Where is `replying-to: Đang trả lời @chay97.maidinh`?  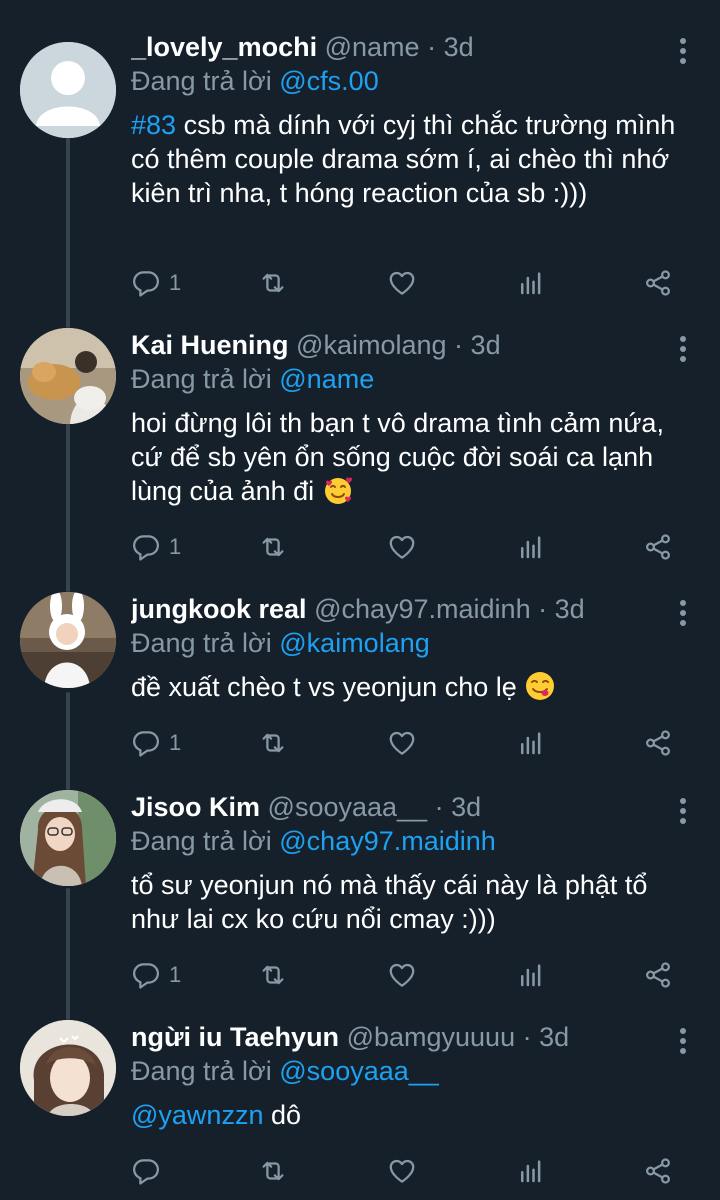 replying-to: Đang trả lời @chay97.maidinh is located at coordinates (405, 841).